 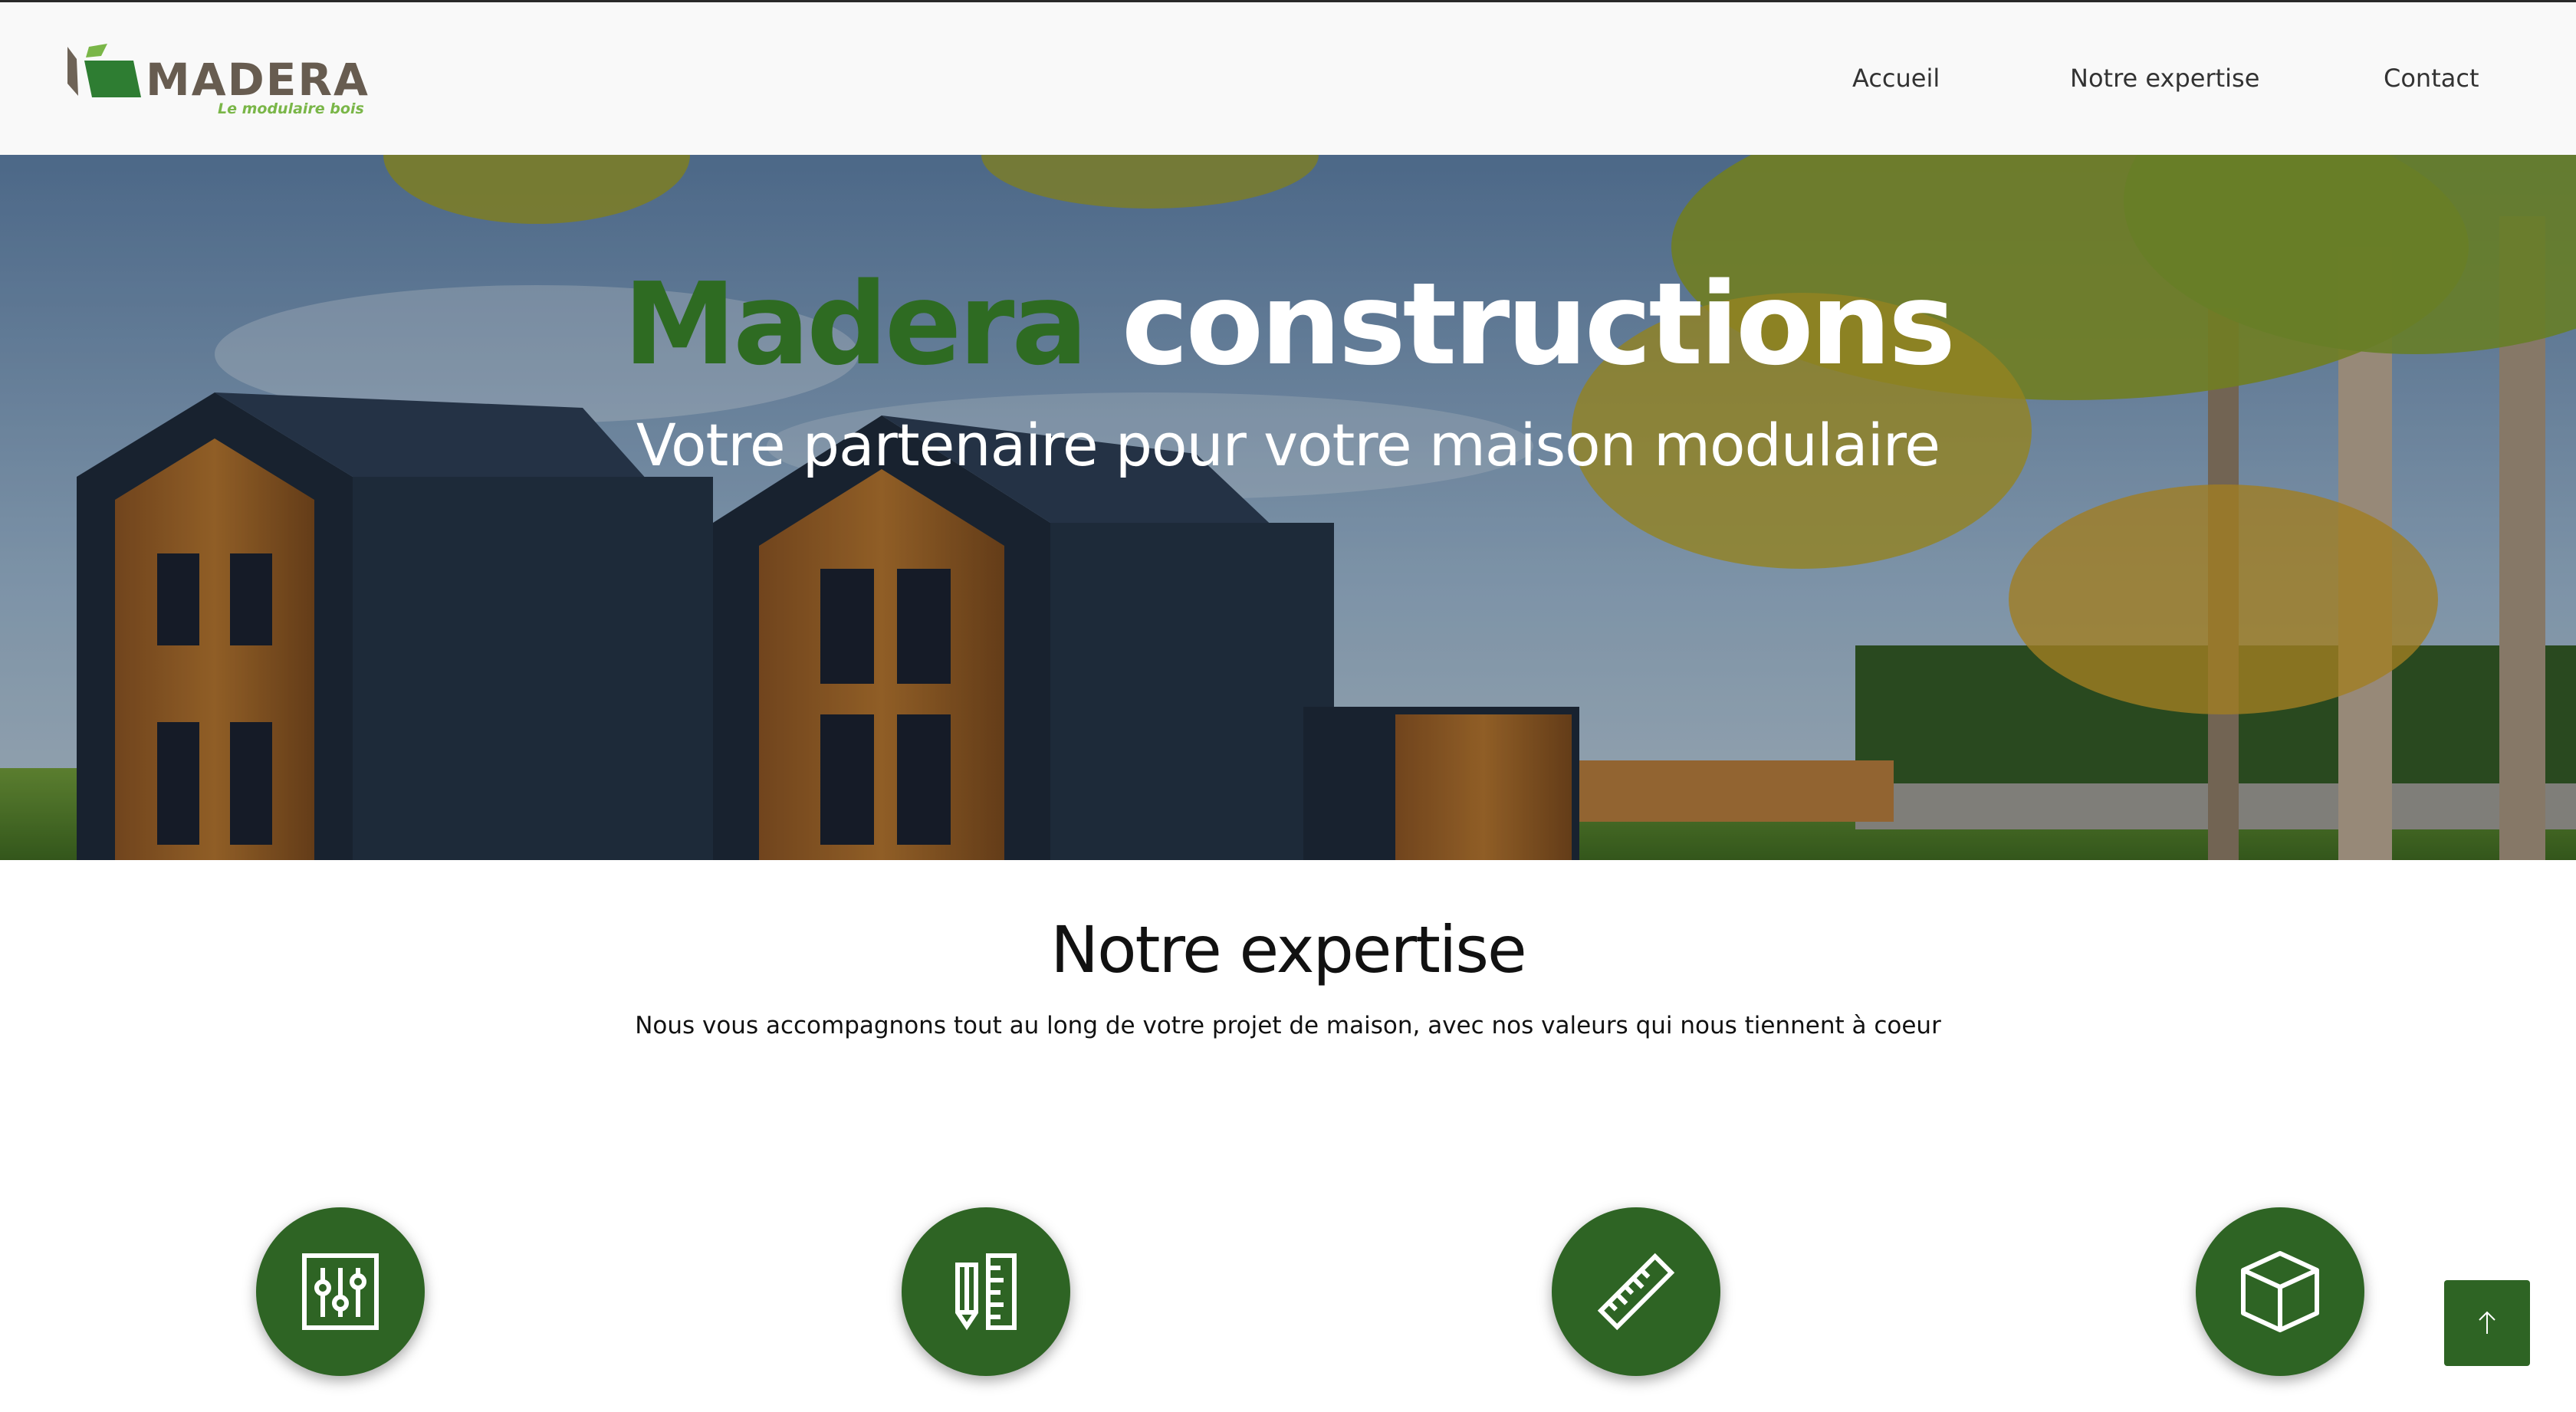 I want to click on expertise-card-sliders, so click(x=340, y=1291).